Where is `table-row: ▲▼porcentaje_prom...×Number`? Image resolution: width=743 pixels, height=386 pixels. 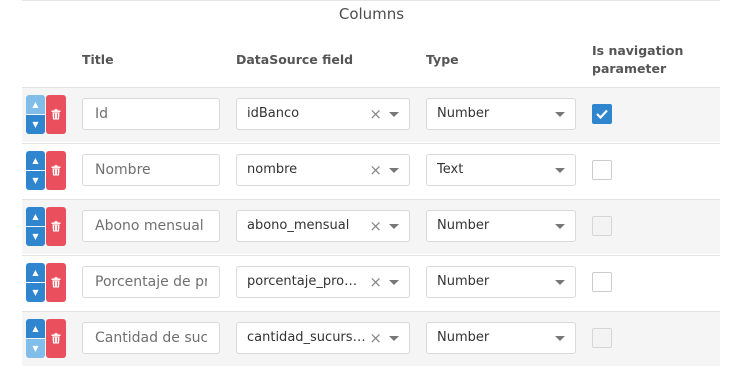 table-row: ▲▼porcentaje_prom...×Number is located at coordinates (371, 282).